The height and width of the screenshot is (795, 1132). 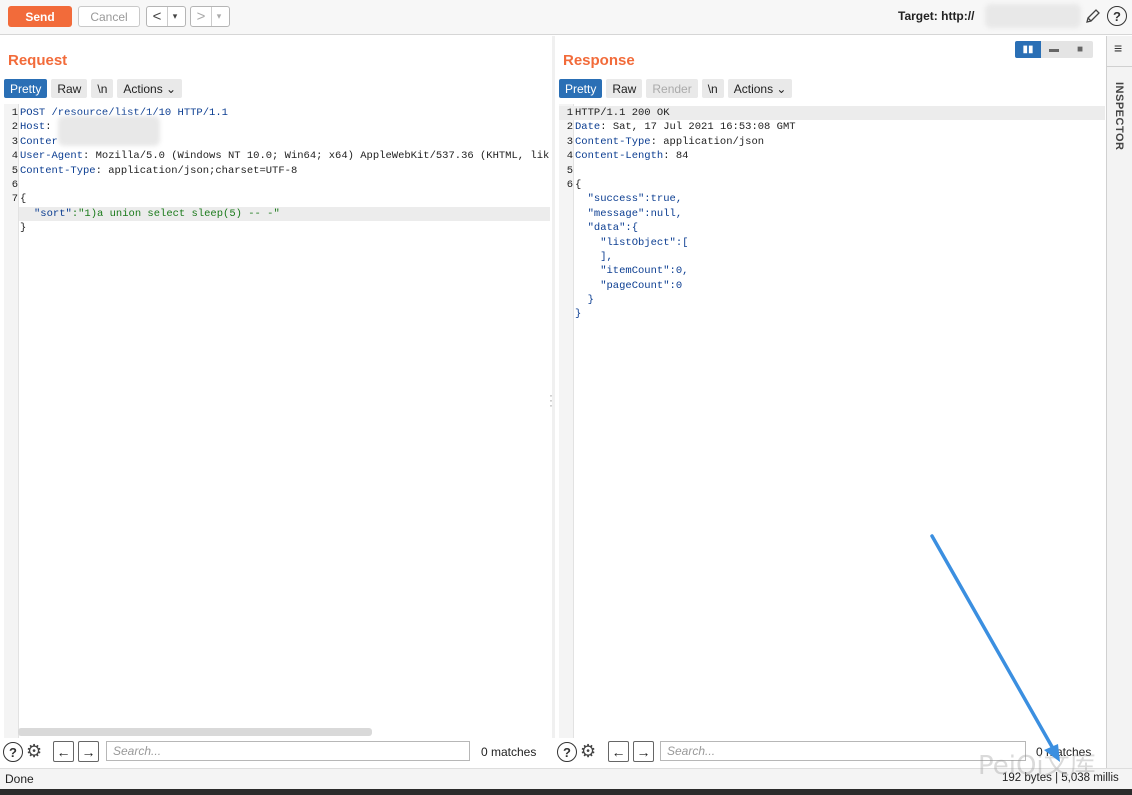 I want to click on status-bar, so click(x=566, y=778).